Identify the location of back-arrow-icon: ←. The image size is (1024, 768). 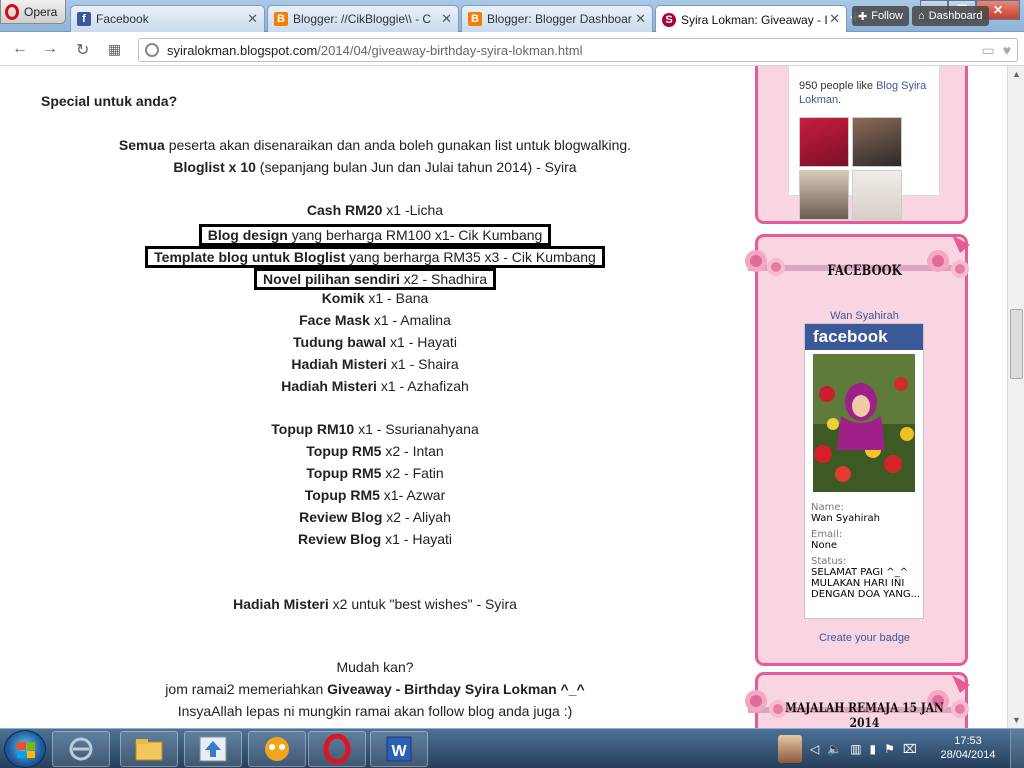
(20, 49).